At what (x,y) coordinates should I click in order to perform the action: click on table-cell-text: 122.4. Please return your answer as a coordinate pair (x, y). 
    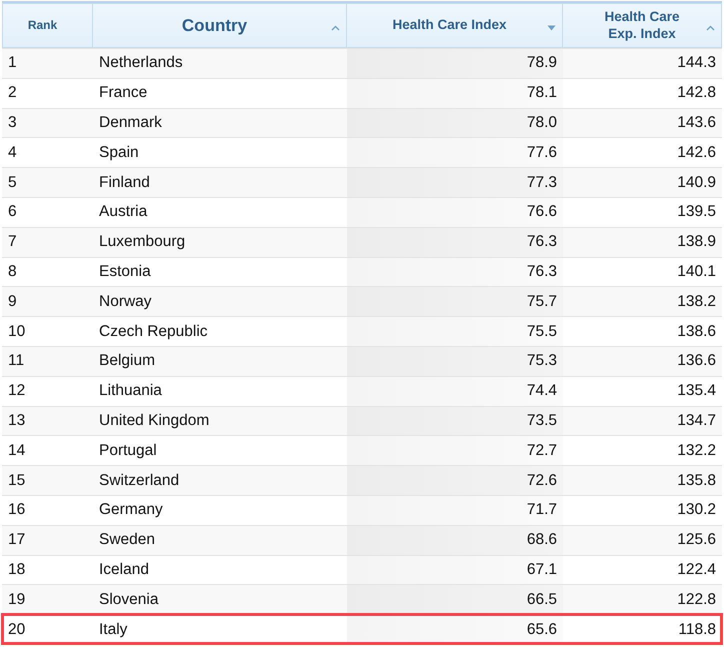
    Looking at the image, I should click on (696, 570).